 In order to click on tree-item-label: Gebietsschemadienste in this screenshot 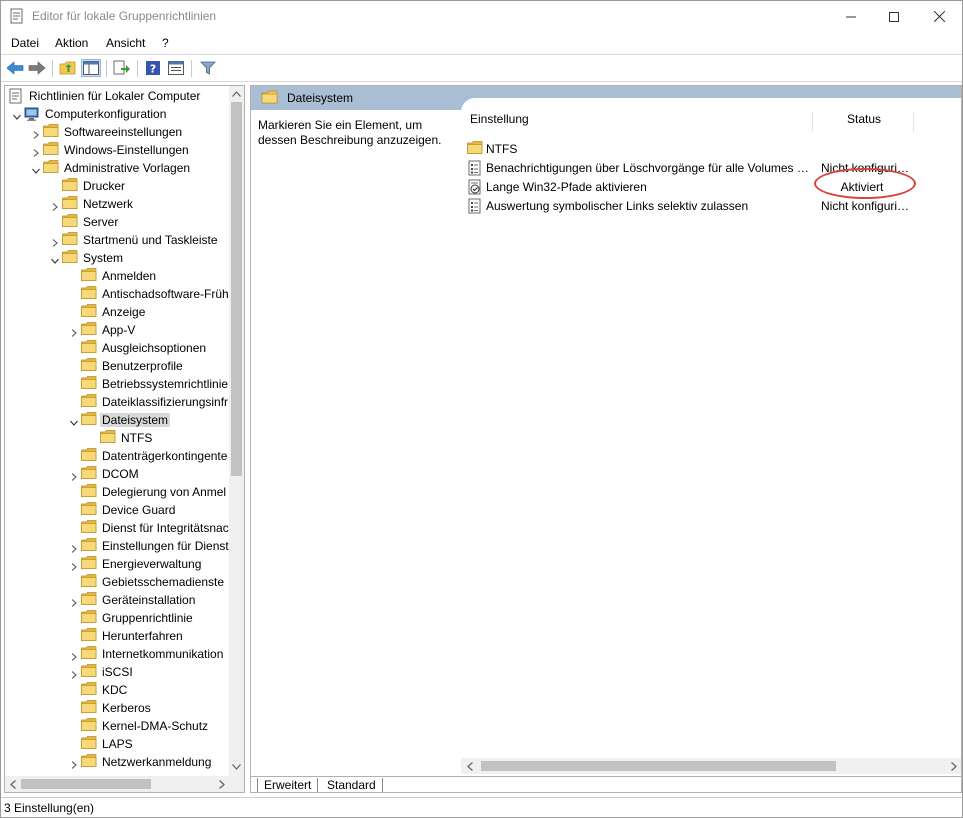, I will do `click(163, 582)`.